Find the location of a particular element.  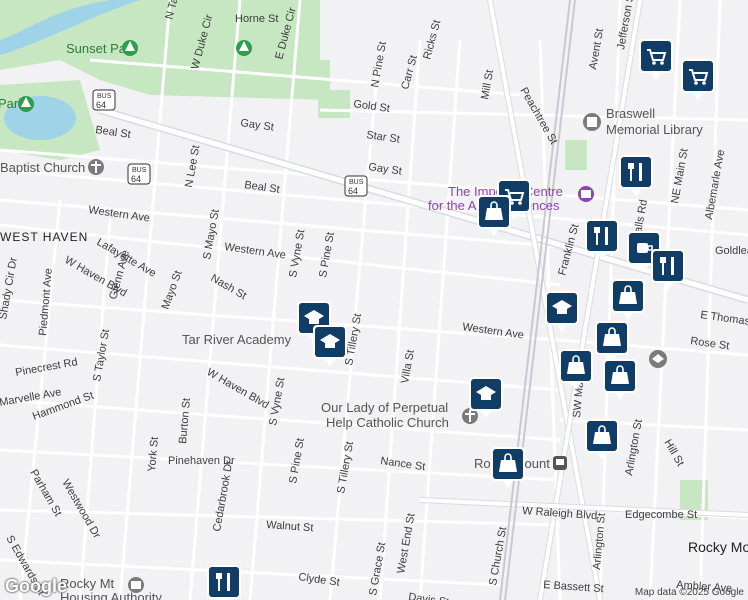

housing-label-1: Rocky Mt is located at coordinates (87, 583).